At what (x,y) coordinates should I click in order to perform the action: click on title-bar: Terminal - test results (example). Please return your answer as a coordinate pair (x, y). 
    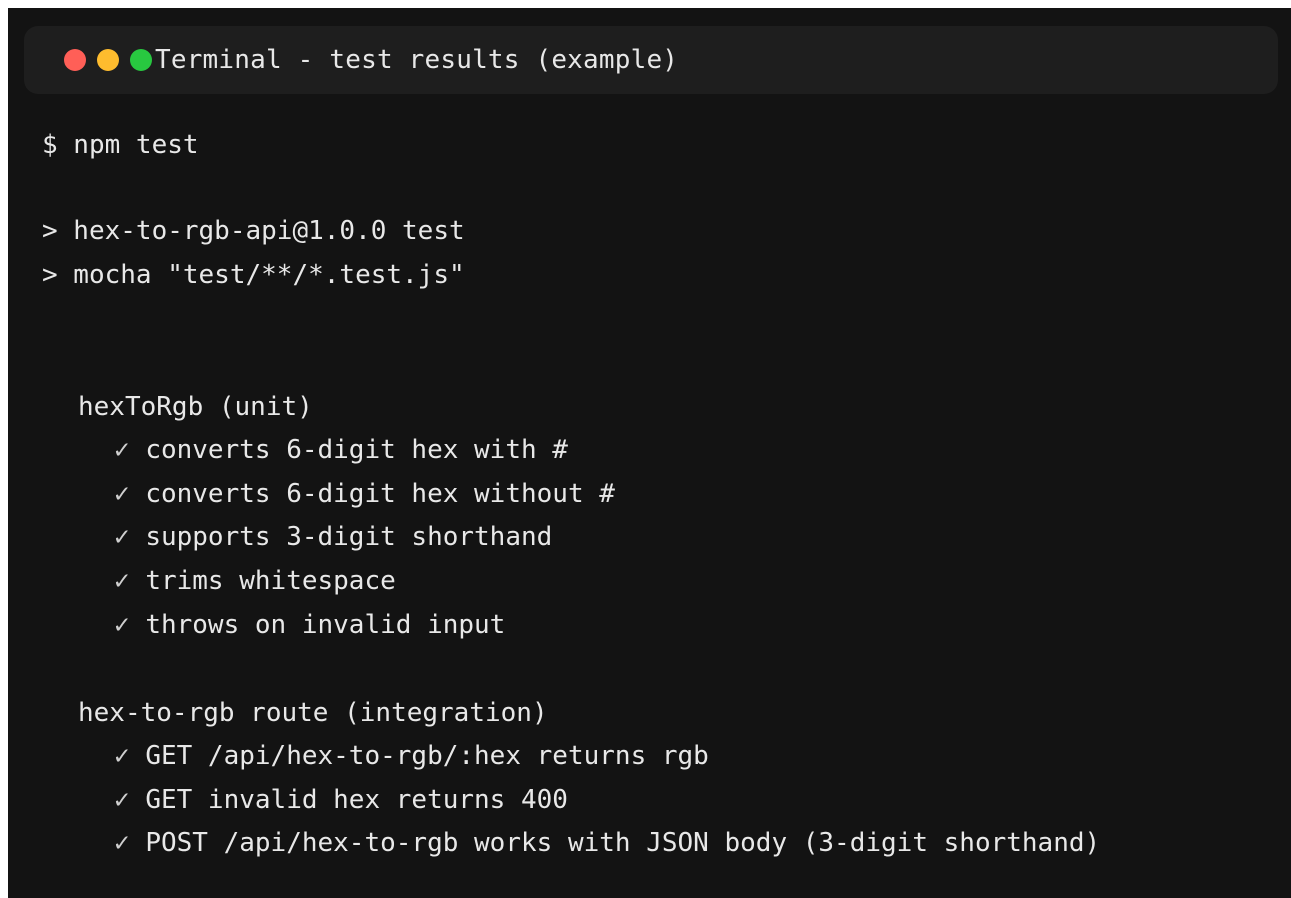
    Looking at the image, I should click on (651, 60).